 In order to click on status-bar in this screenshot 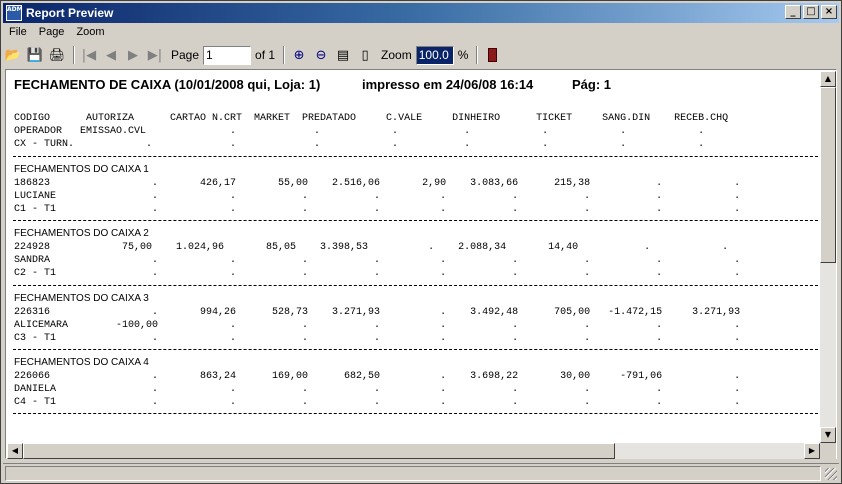, I will do `click(421, 472)`.